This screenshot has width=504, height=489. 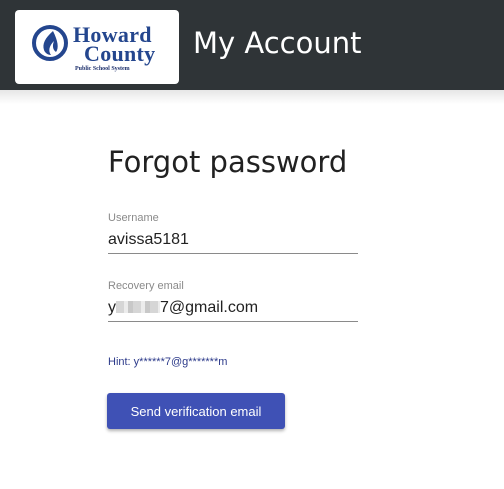 I want to click on district-logo: Howard County Public School System, so click(x=97, y=47).